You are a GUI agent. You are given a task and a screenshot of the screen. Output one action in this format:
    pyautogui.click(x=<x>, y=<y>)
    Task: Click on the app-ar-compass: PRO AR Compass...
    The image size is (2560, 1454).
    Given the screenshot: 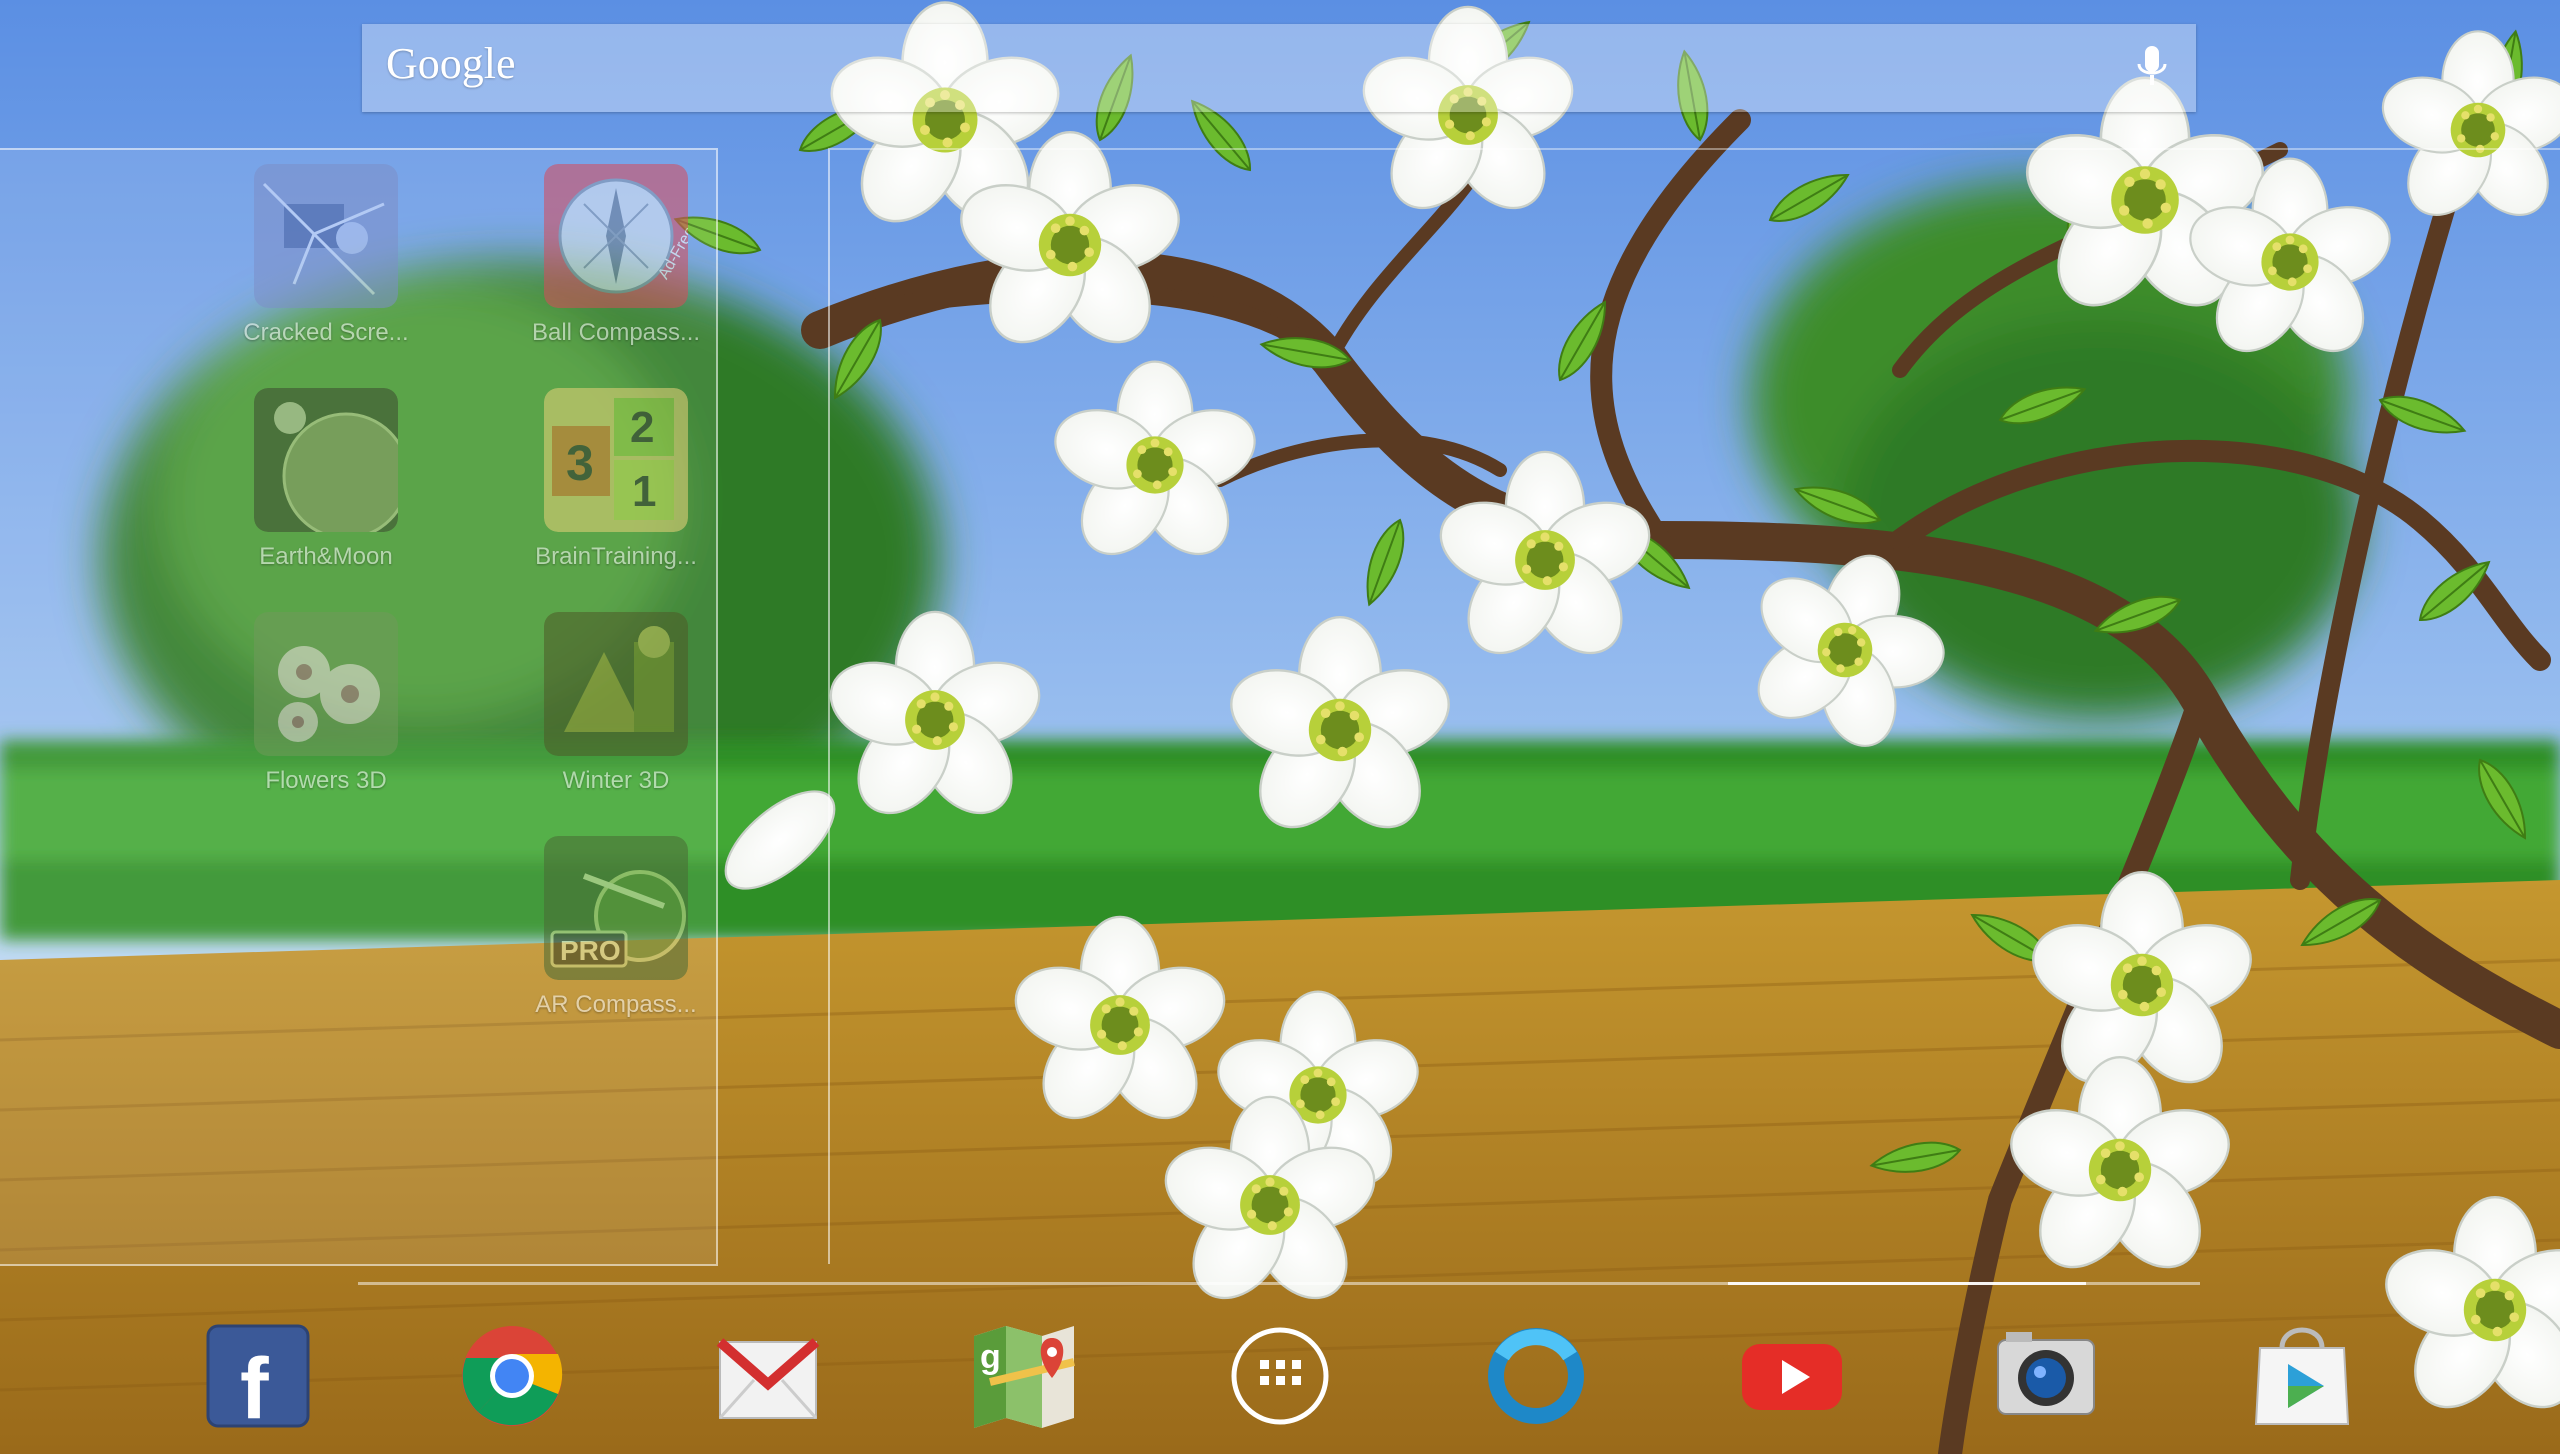 What is the action you would take?
    pyautogui.click(x=616, y=927)
    